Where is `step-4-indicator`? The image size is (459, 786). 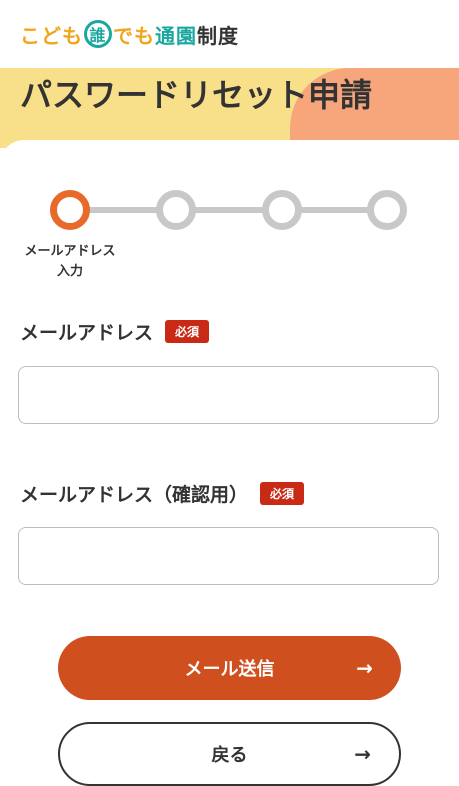 step-4-indicator is located at coordinates (387, 210).